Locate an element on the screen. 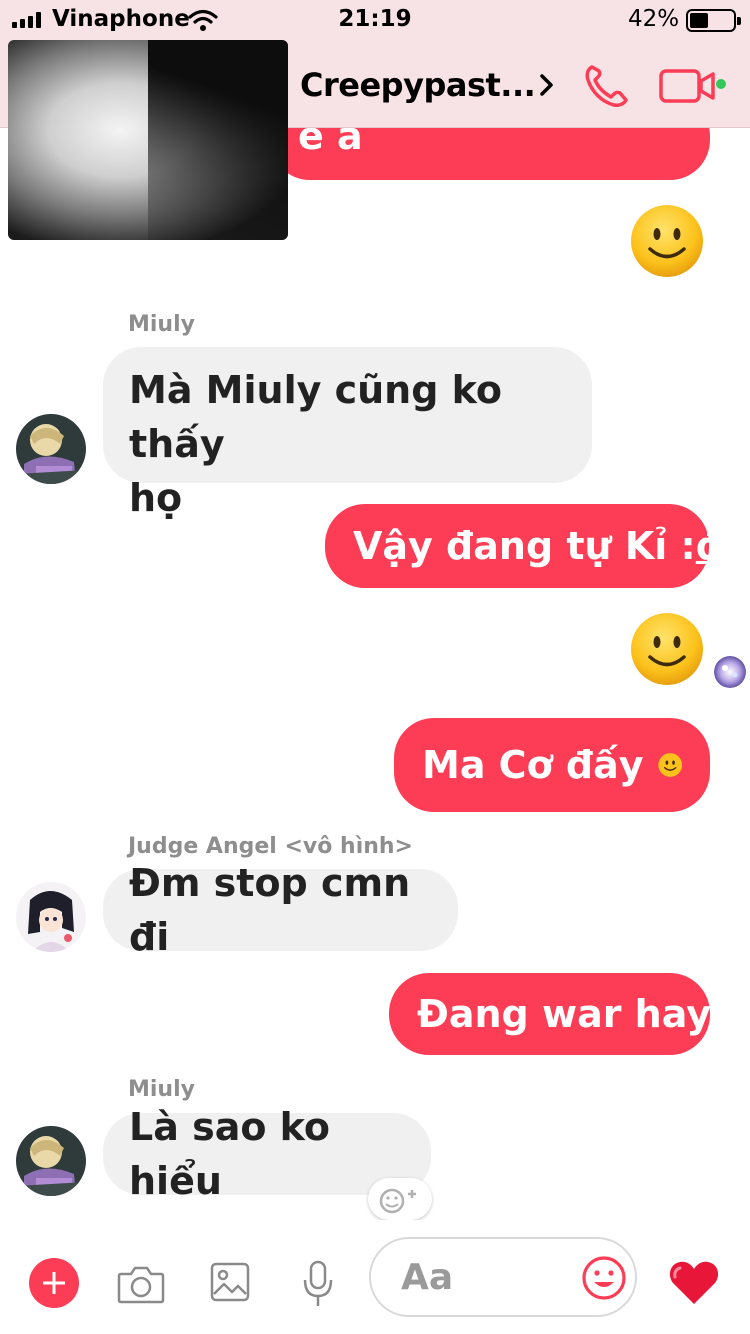 The height and width of the screenshot is (1334, 750). avatar-judge-angel is located at coordinates (51, 917).